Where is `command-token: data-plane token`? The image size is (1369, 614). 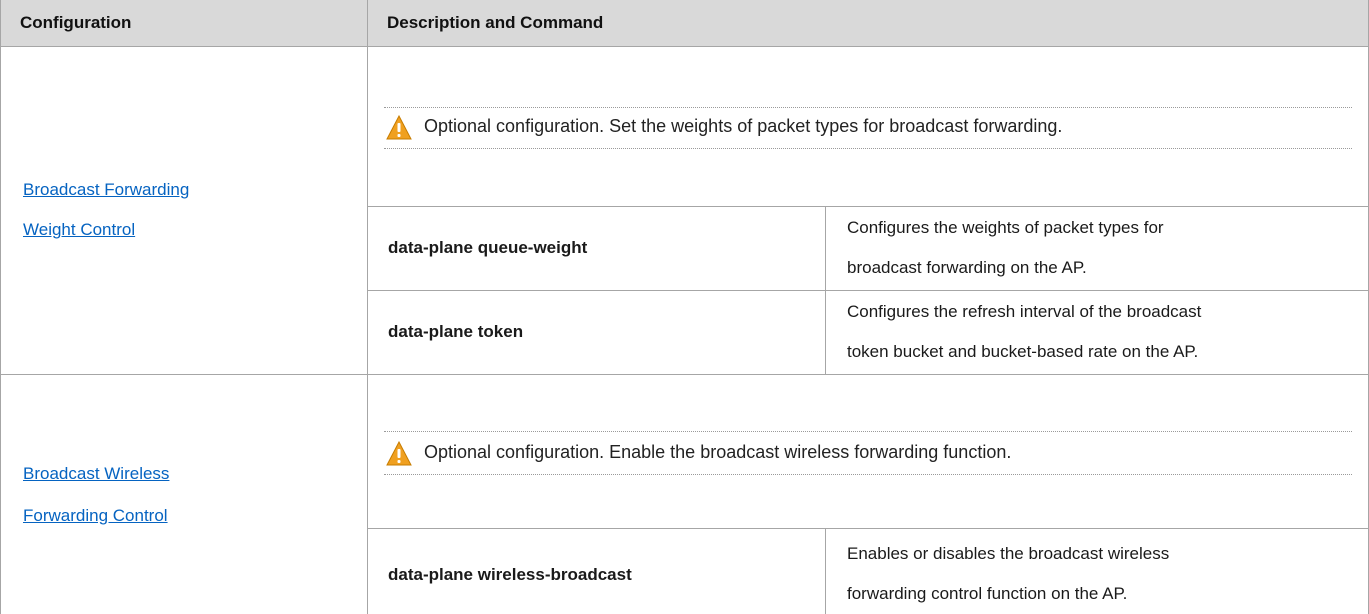 command-token: data-plane token is located at coordinates (456, 331).